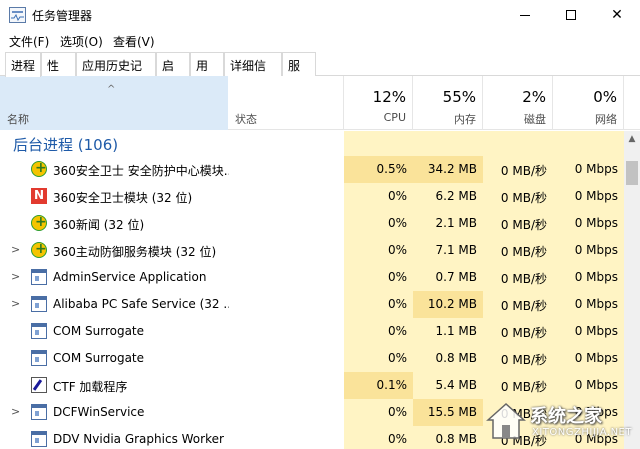 The image size is (640, 449). I want to click on cpu-value: 0.5%, so click(378, 169).